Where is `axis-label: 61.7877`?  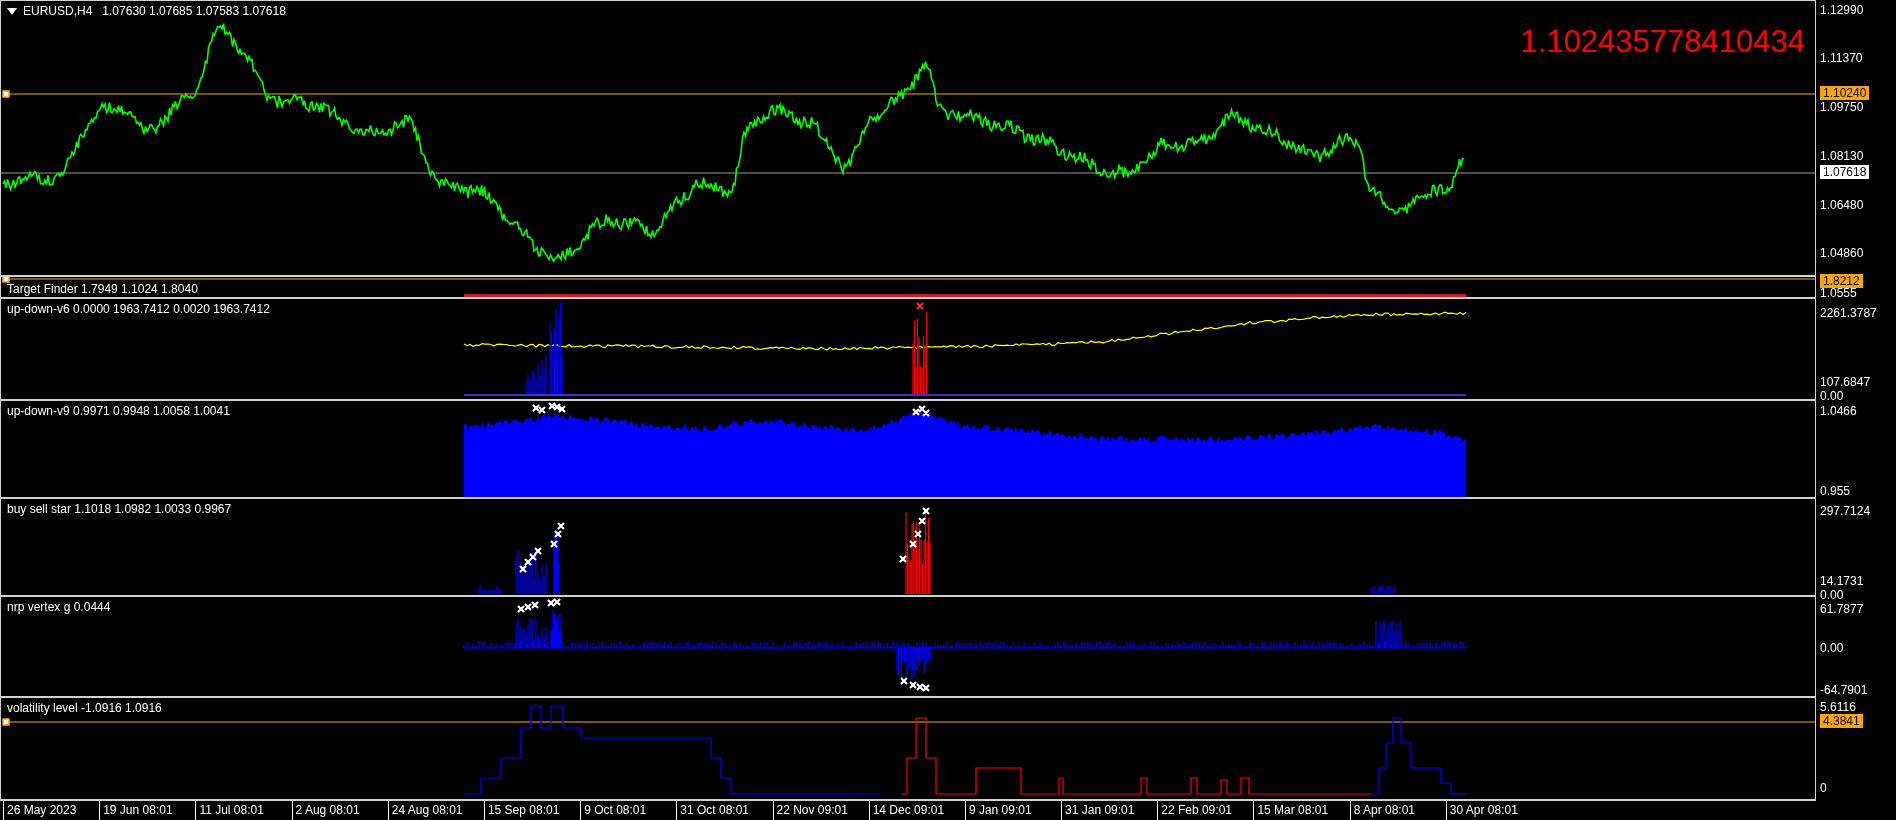
axis-label: 61.7877 is located at coordinates (1842, 609).